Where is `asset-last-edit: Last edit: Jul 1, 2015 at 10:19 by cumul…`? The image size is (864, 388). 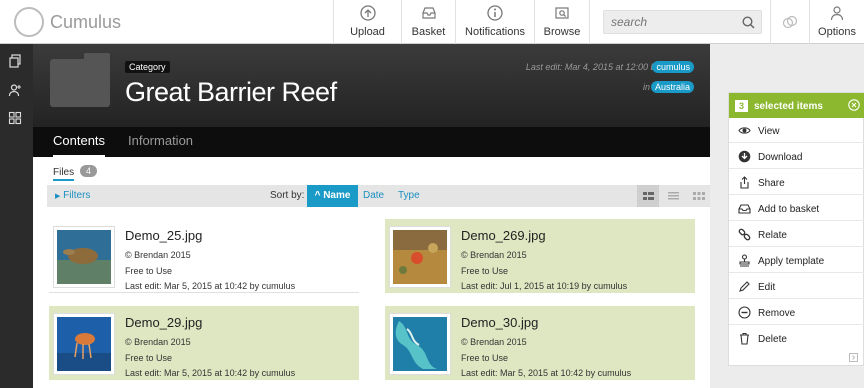
asset-last-edit: Last edit: Jul 1, 2015 at 10:19 by cumul… is located at coordinates (544, 286).